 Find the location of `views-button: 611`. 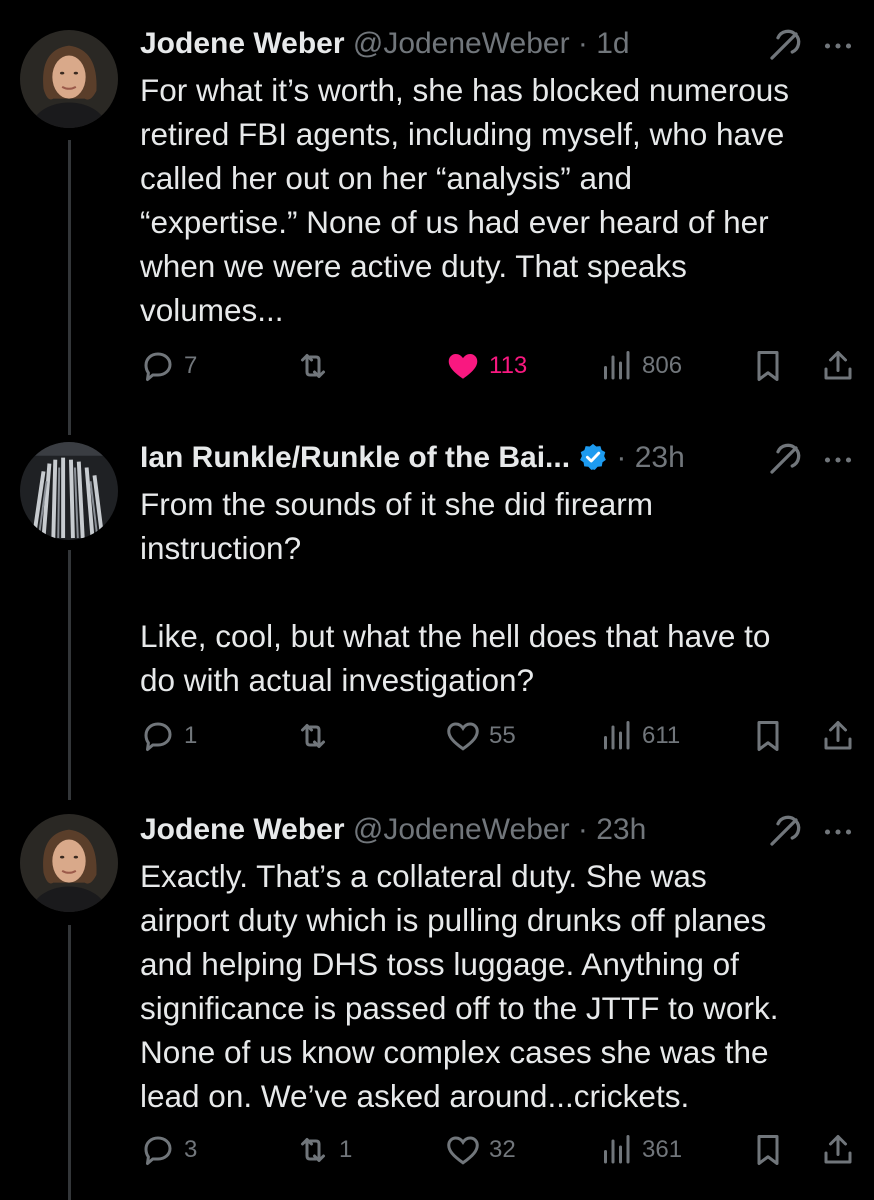

views-button: 611 is located at coordinates (639, 736).